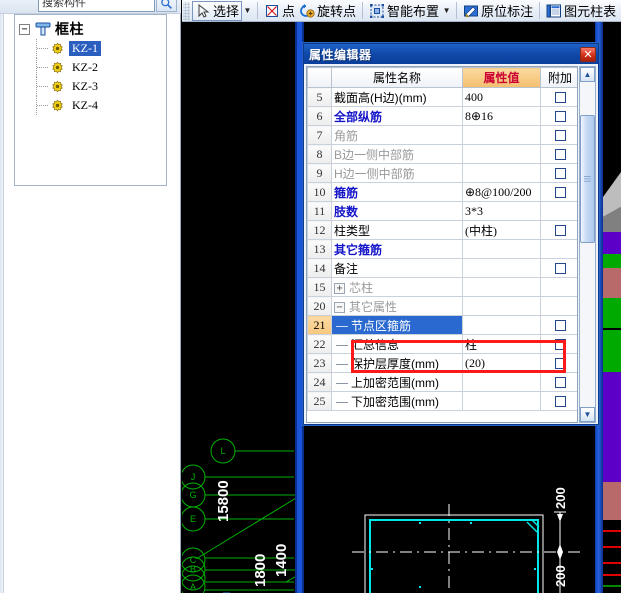  What do you see at coordinates (279, 11) in the screenshot?
I see `toolbar-button-point: 点` at bounding box center [279, 11].